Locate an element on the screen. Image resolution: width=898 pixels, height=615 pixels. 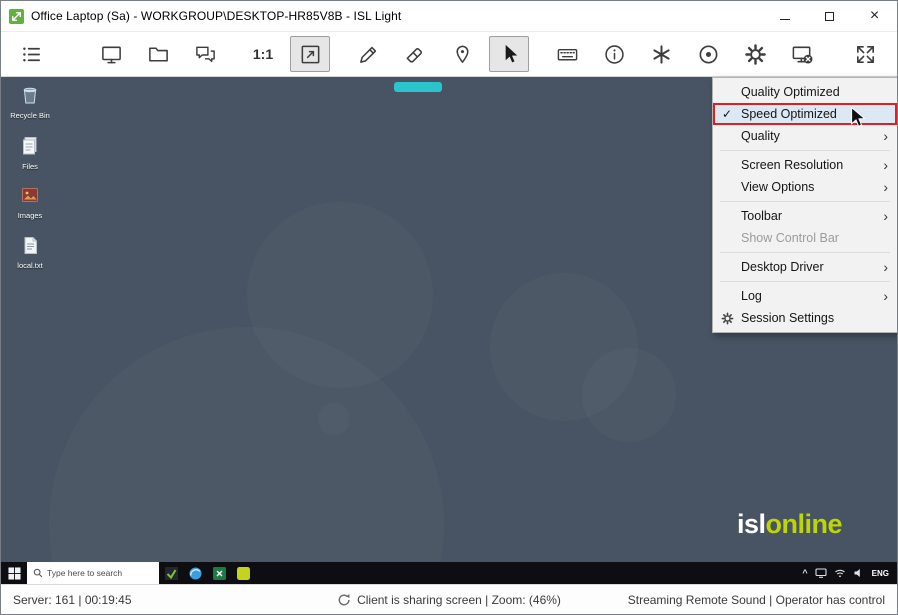
isl-app-icon is located at coordinates (16, 16).